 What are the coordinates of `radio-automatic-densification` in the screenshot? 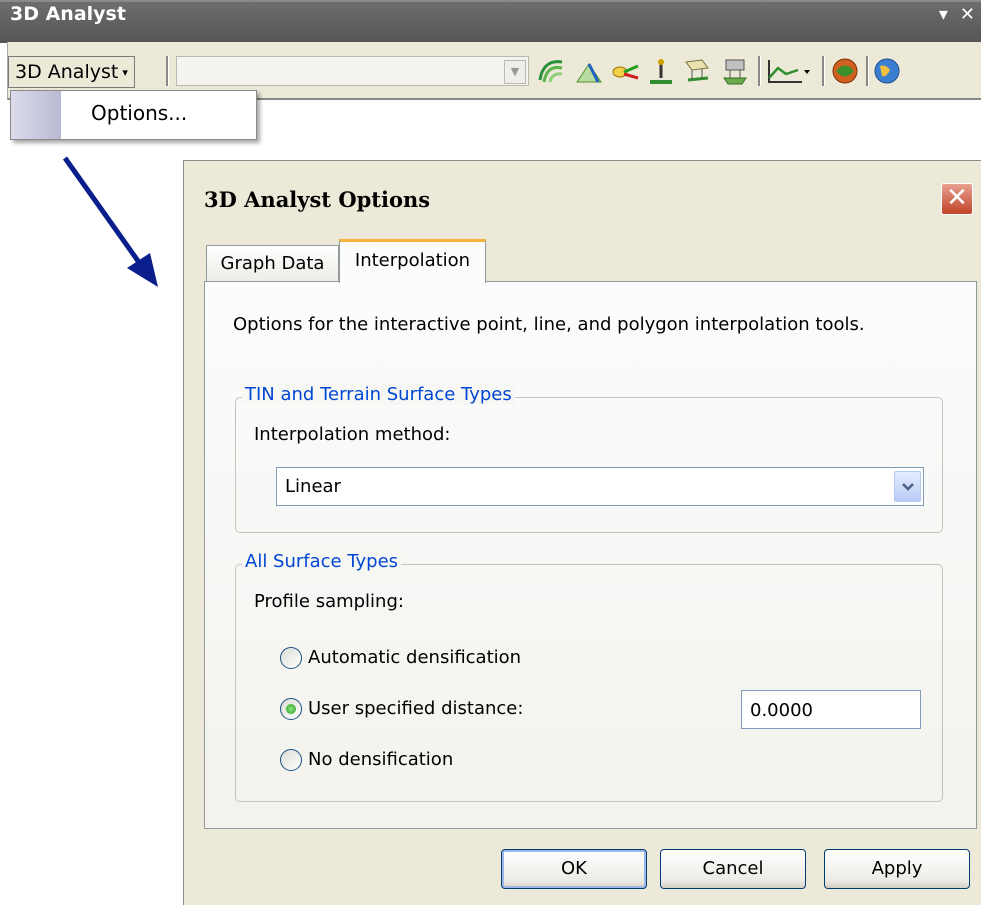 It's located at (291, 658).